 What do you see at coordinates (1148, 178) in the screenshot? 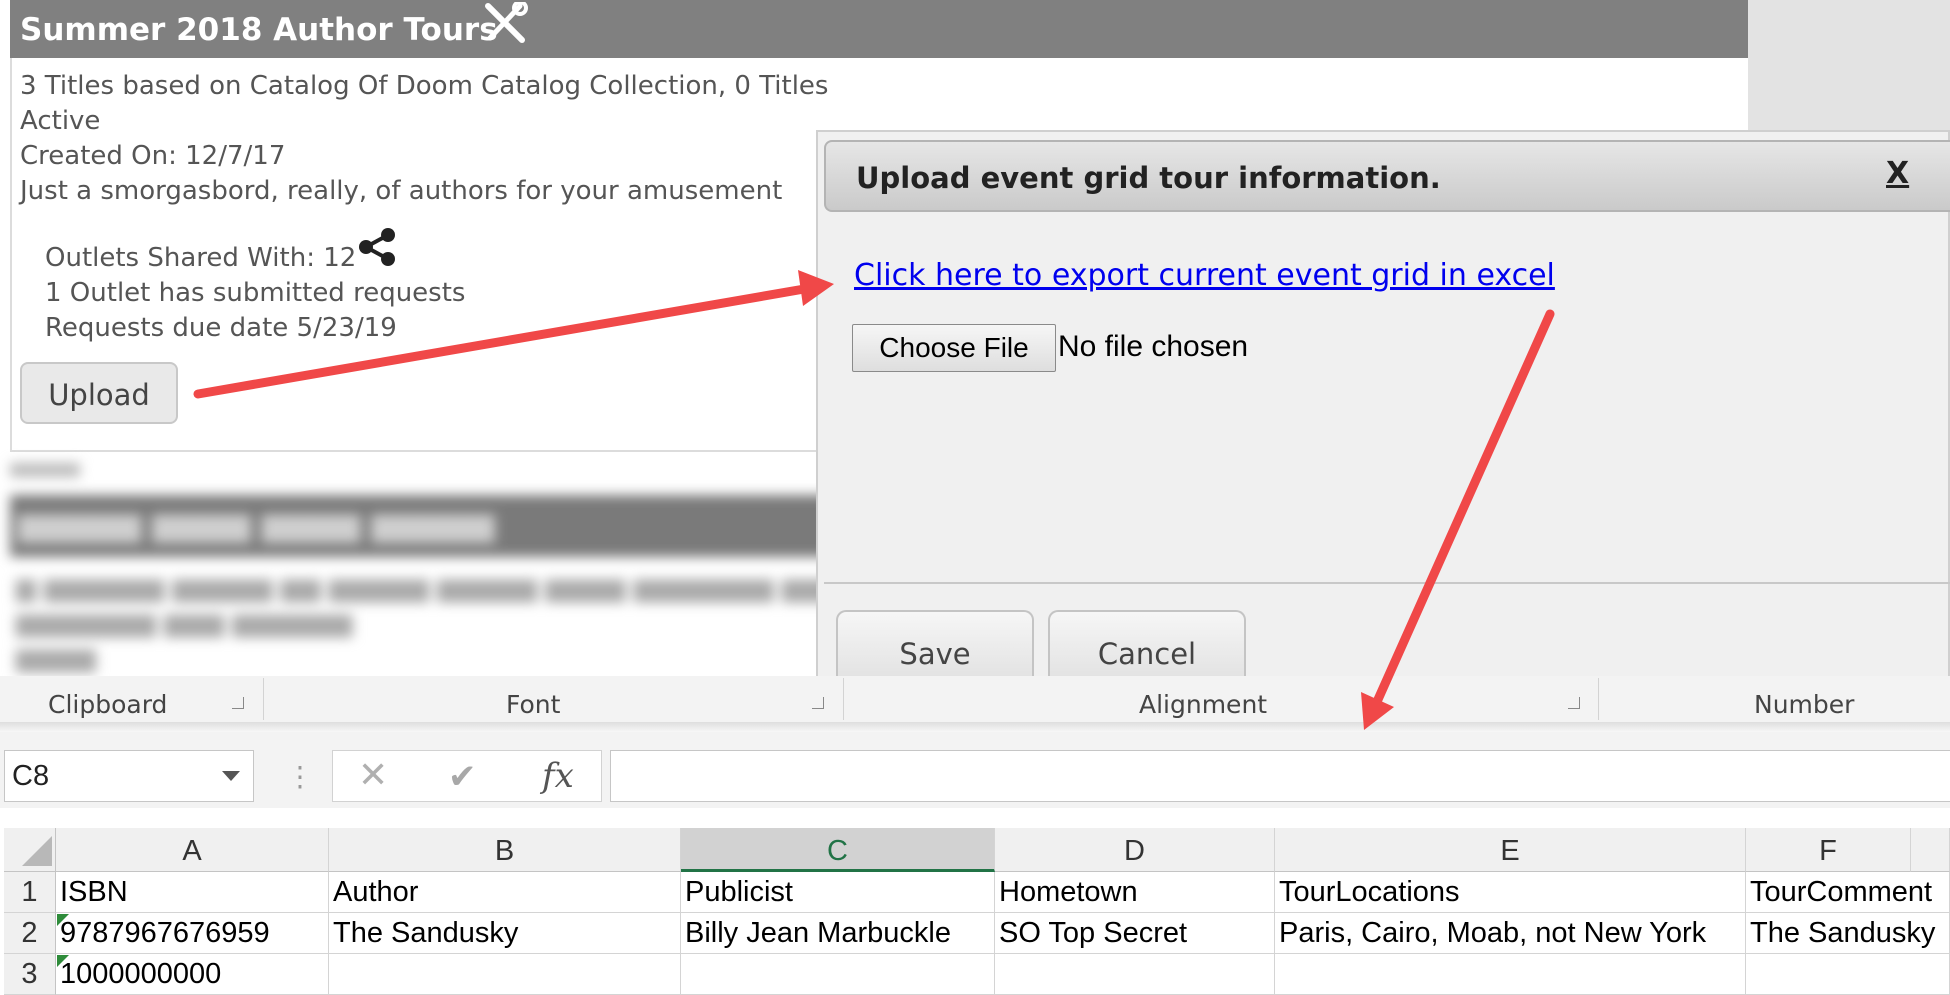
I see `dialog-title: Upload event grid tour information.` at bounding box center [1148, 178].